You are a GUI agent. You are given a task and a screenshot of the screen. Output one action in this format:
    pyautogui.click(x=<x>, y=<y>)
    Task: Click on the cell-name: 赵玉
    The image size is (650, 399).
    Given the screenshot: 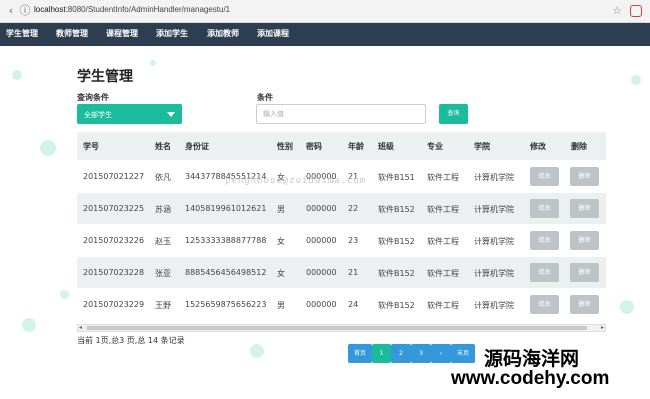 What is the action you would take?
    pyautogui.click(x=163, y=241)
    